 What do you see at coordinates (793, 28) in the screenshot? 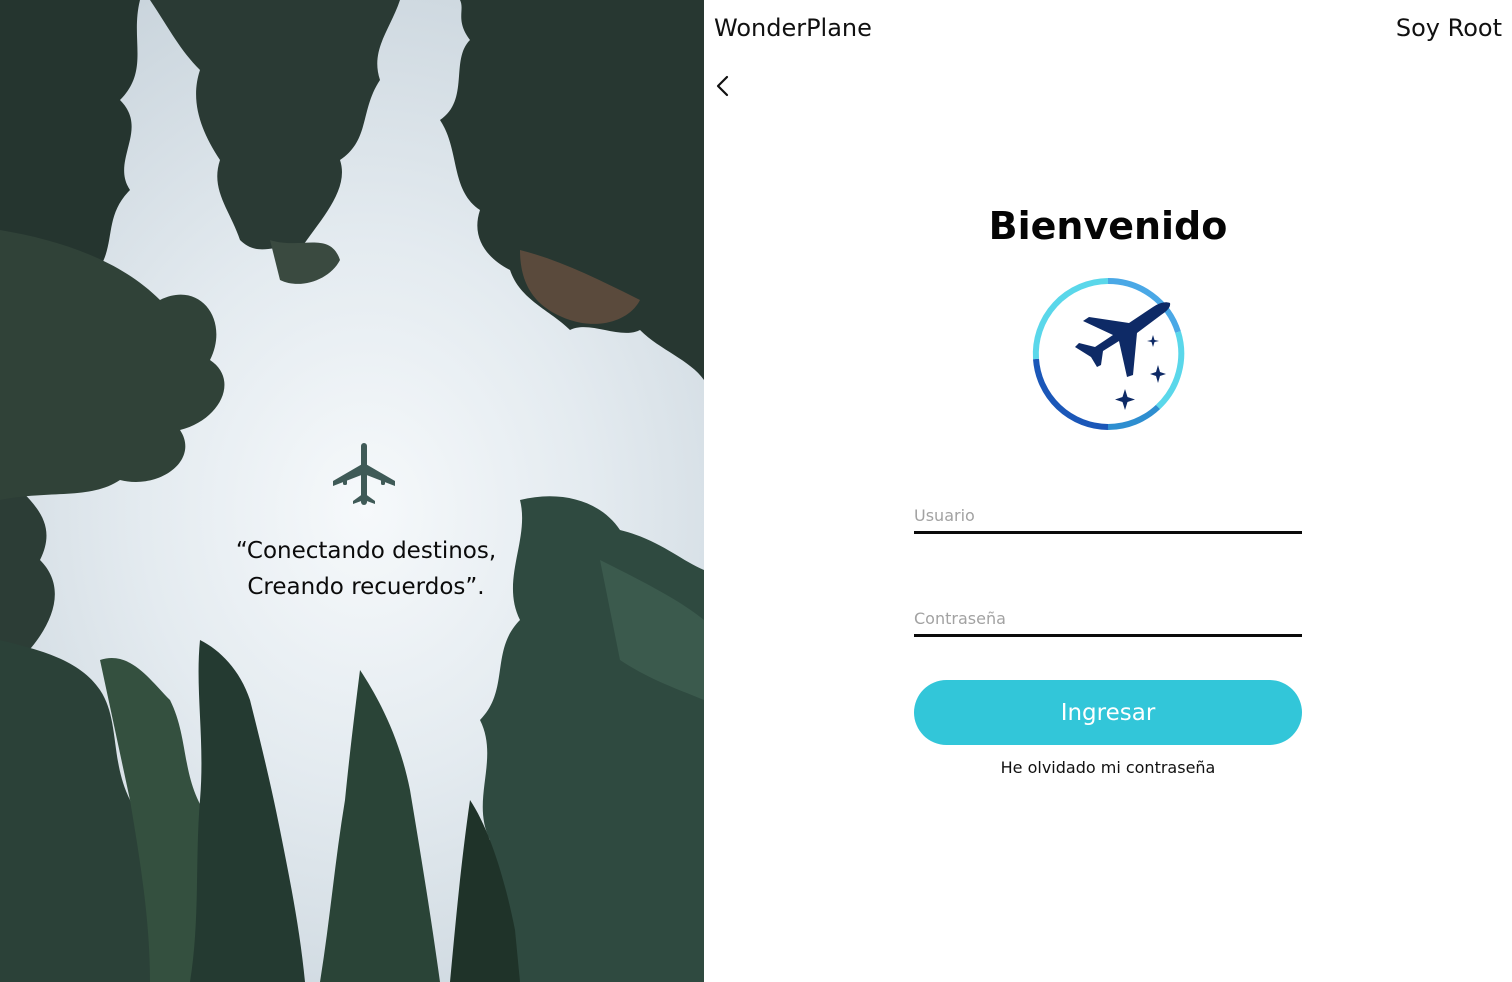
I see `brand-name: WonderPlane` at bounding box center [793, 28].